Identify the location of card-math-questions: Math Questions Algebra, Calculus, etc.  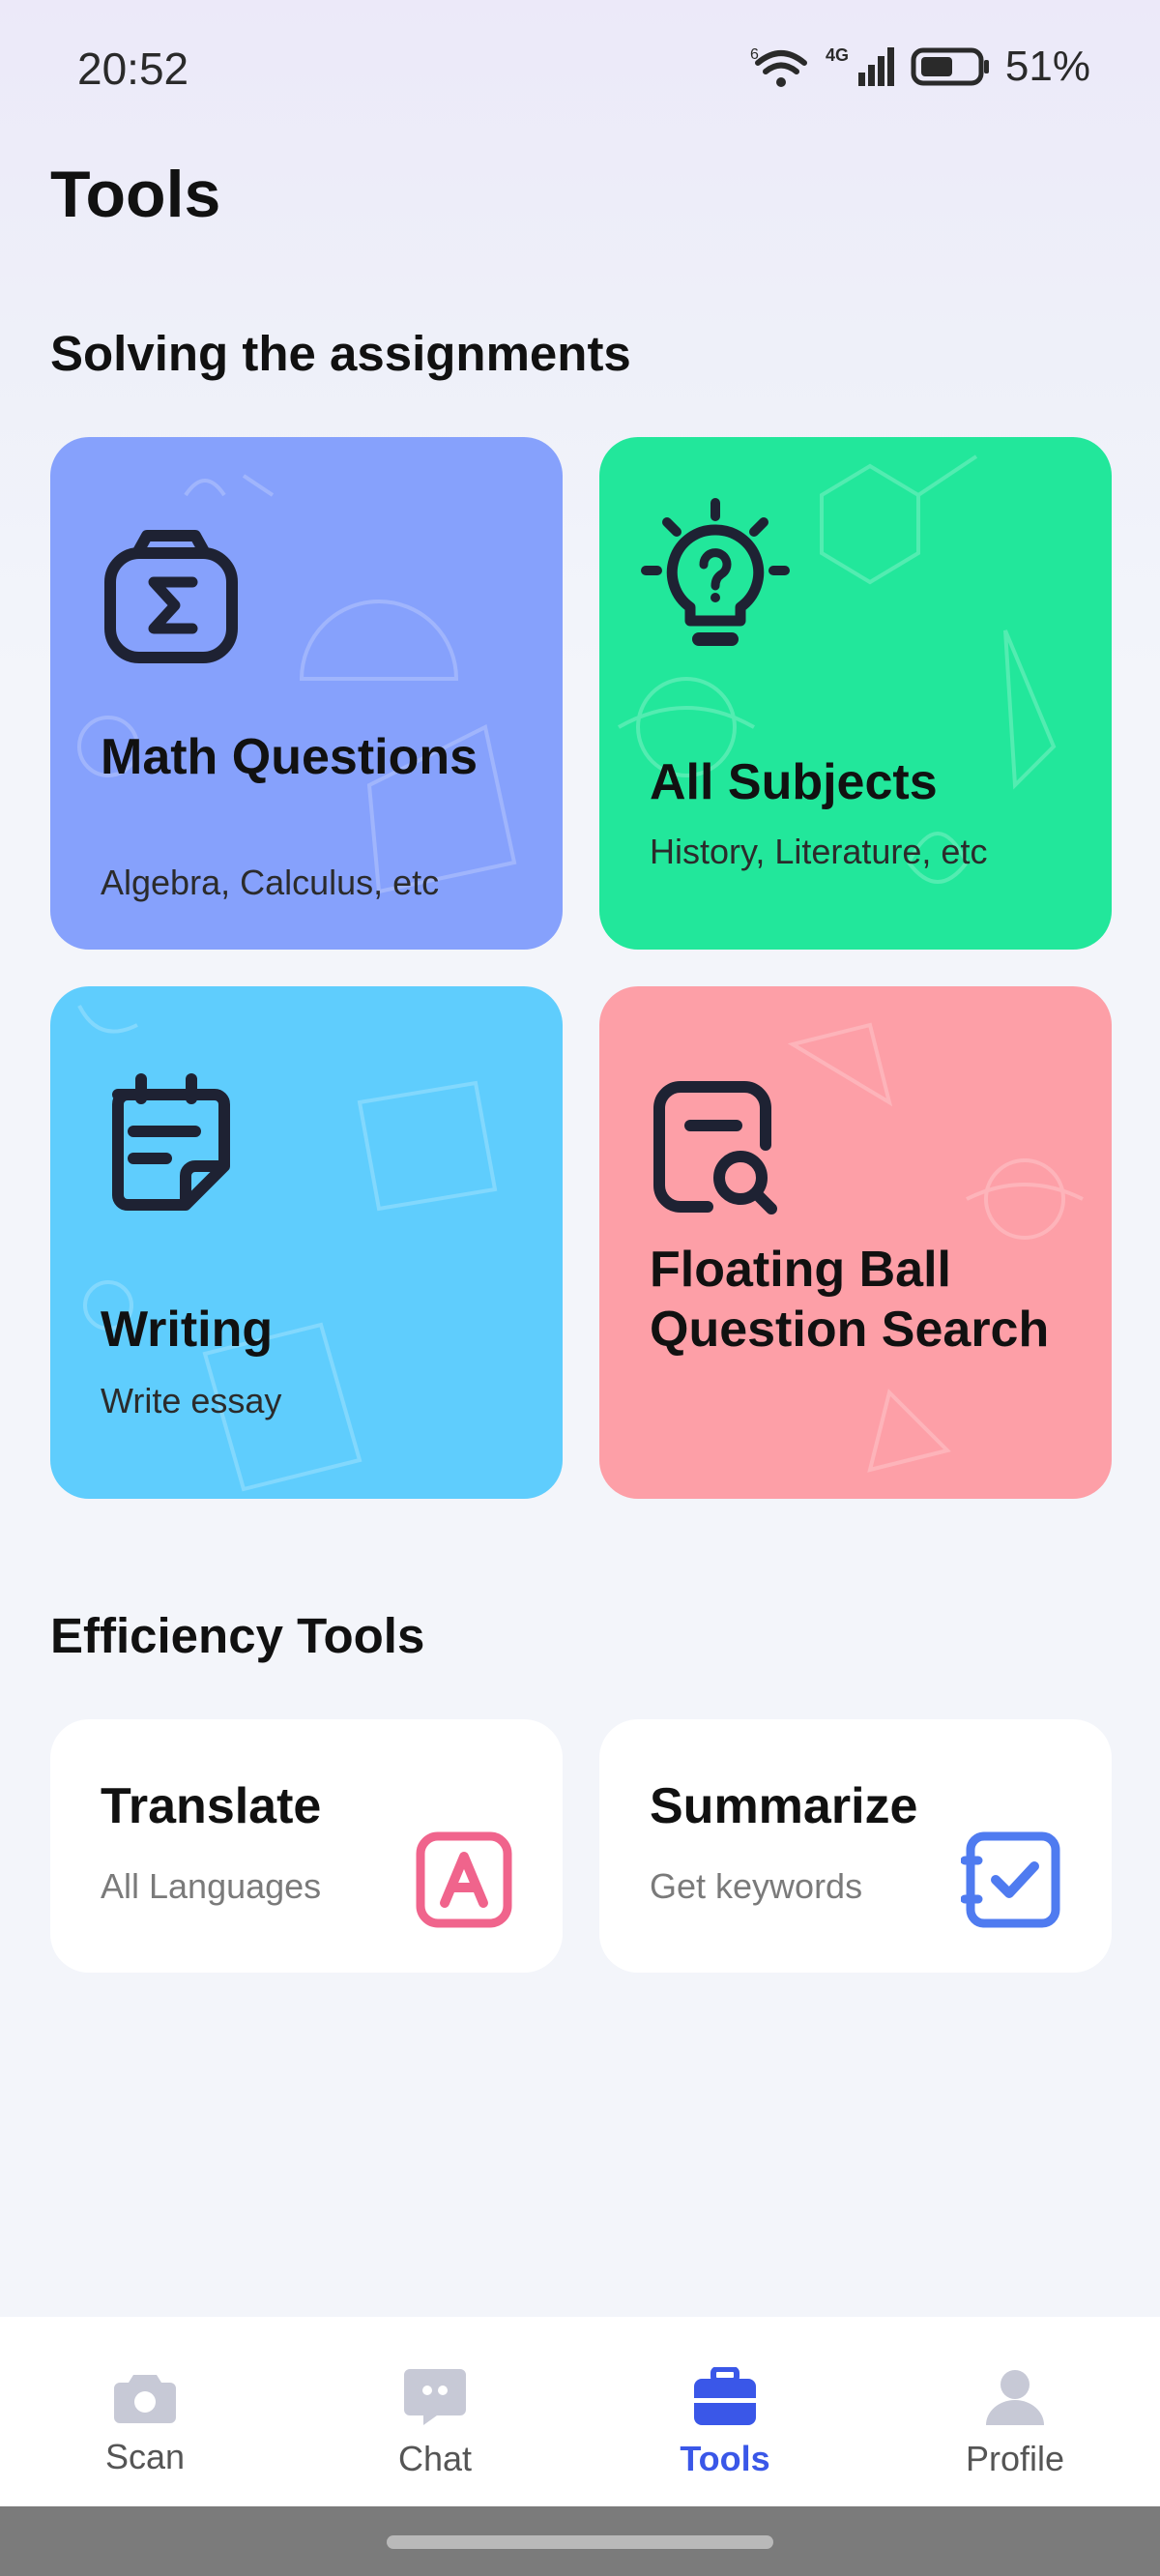
(306, 693).